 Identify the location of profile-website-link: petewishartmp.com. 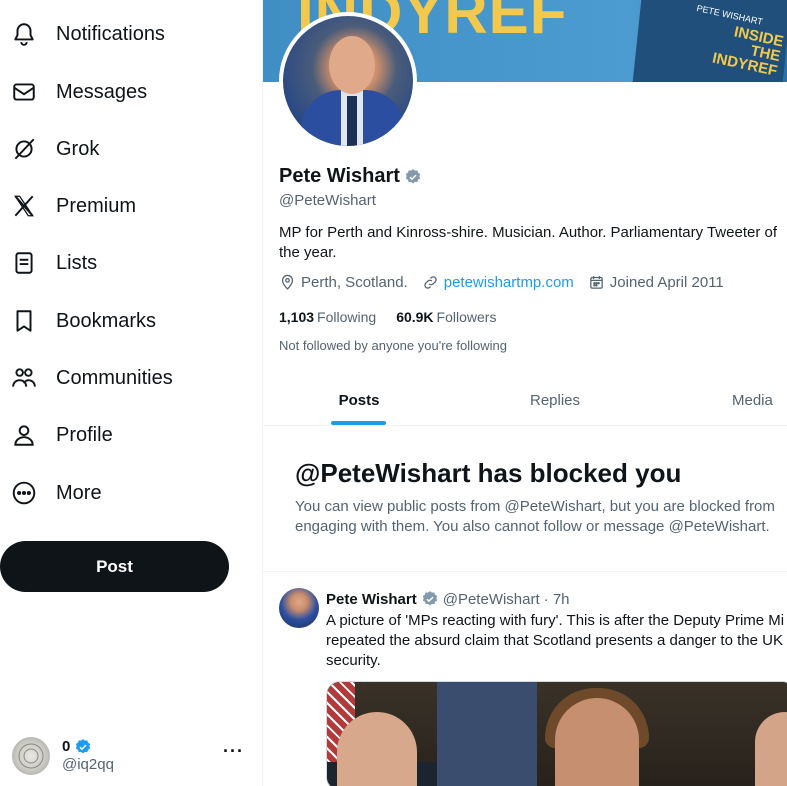
(509, 282).